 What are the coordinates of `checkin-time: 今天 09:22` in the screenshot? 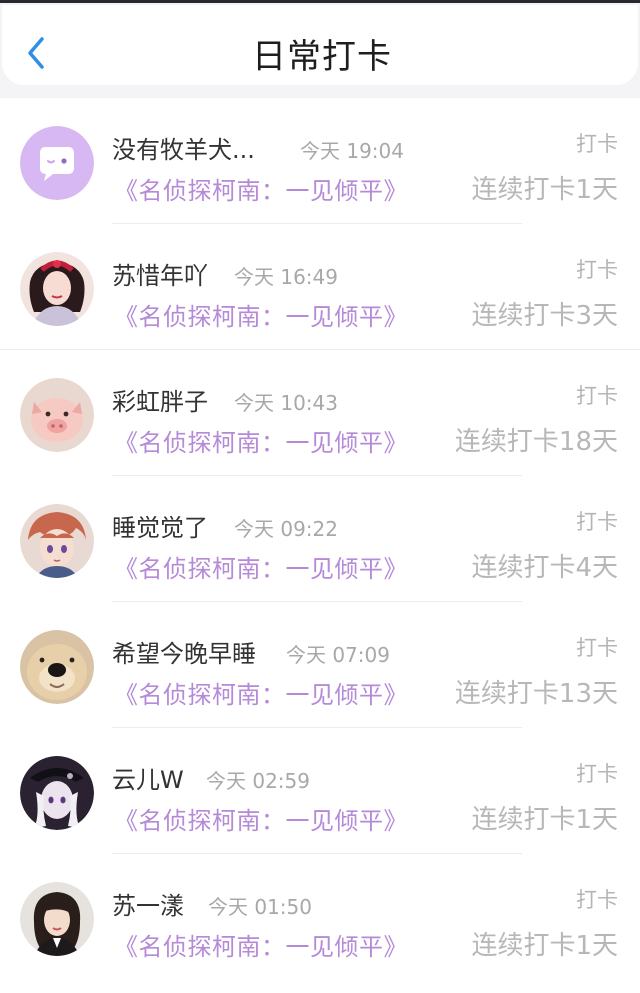 It's located at (286, 529).